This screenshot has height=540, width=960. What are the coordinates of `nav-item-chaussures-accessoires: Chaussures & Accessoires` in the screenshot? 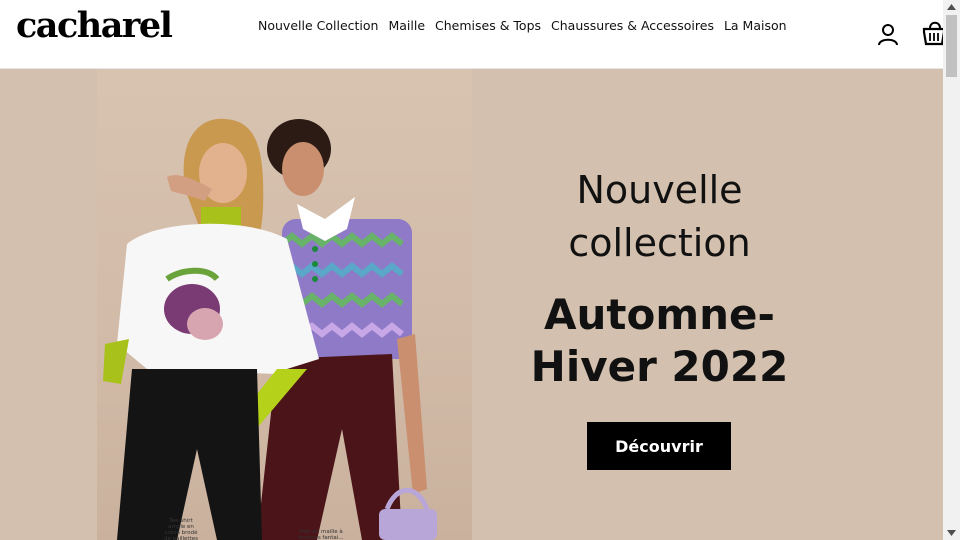 It's located at (632, 25).